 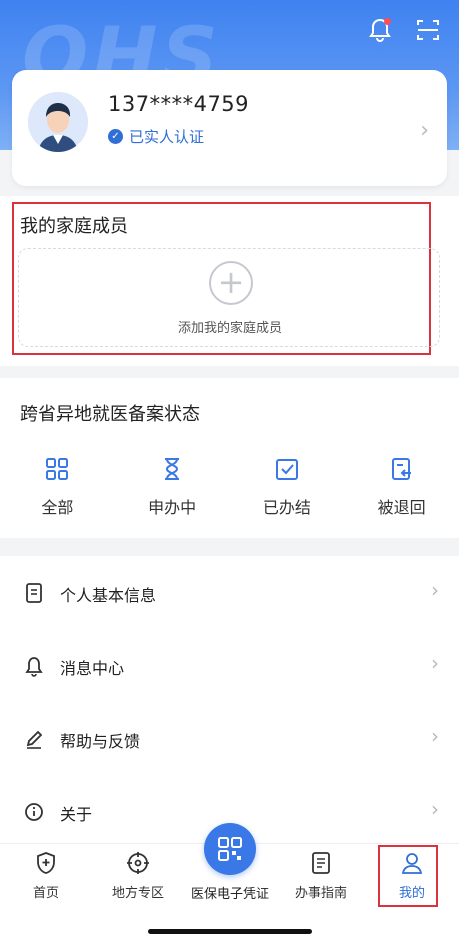 I want to click on status-all: 全部, so click(x=57, y=487).